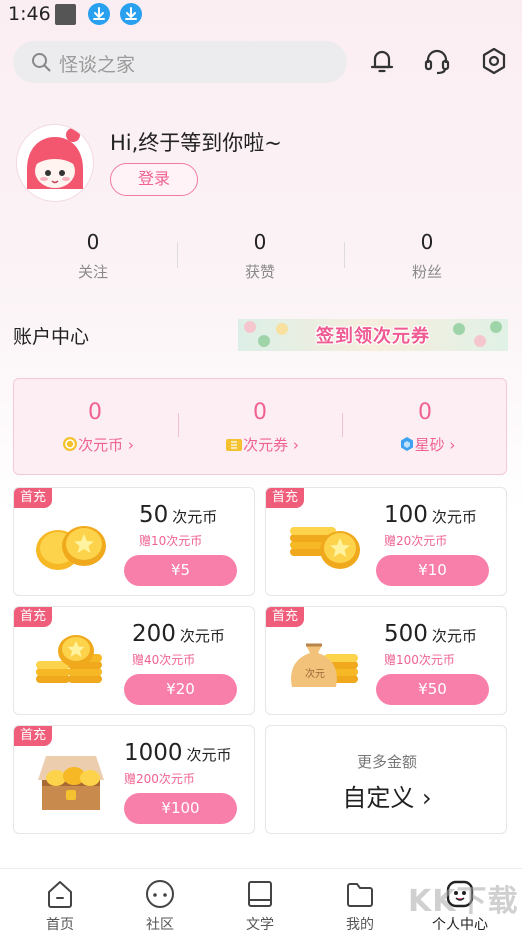 Image resolution: width=522 pixels, height=936 pixels. What do you see at coordinates (260, 412) in the screenshot?
I see `ticket-balance: 0` at bounding box center [260, 412].